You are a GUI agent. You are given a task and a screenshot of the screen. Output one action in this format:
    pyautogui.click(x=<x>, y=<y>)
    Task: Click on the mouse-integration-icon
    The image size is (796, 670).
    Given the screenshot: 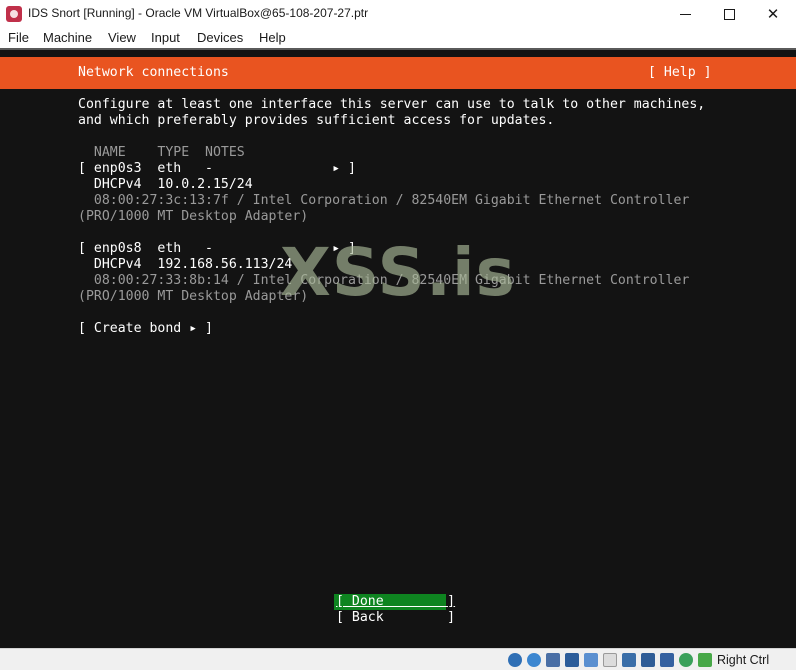 What is the action you would take?
    pyautogui.click(x=686, y=660)
    